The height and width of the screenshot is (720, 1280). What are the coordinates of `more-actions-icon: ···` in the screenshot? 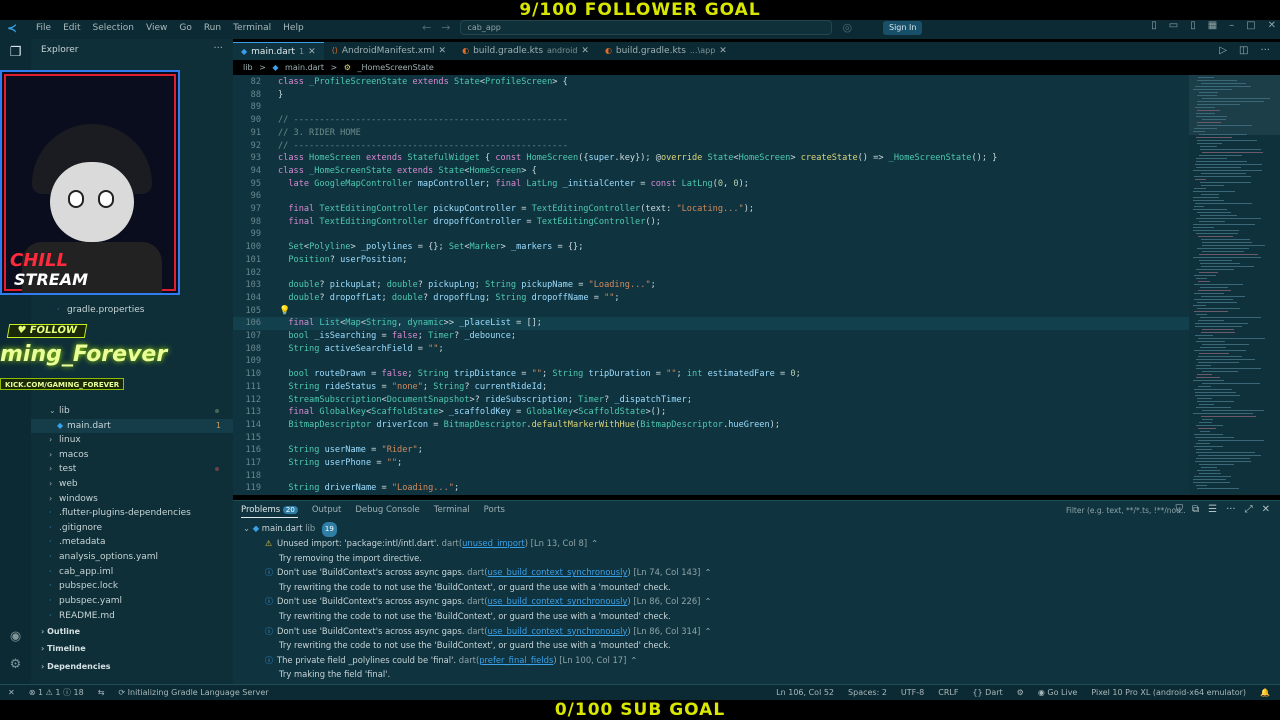 It's located at (1265, 50).